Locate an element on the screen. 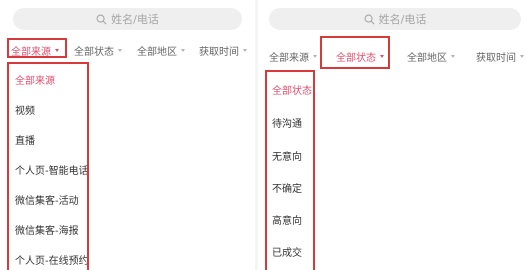  source-option: 微信集客-海报 is located at coordinates (47, 229).